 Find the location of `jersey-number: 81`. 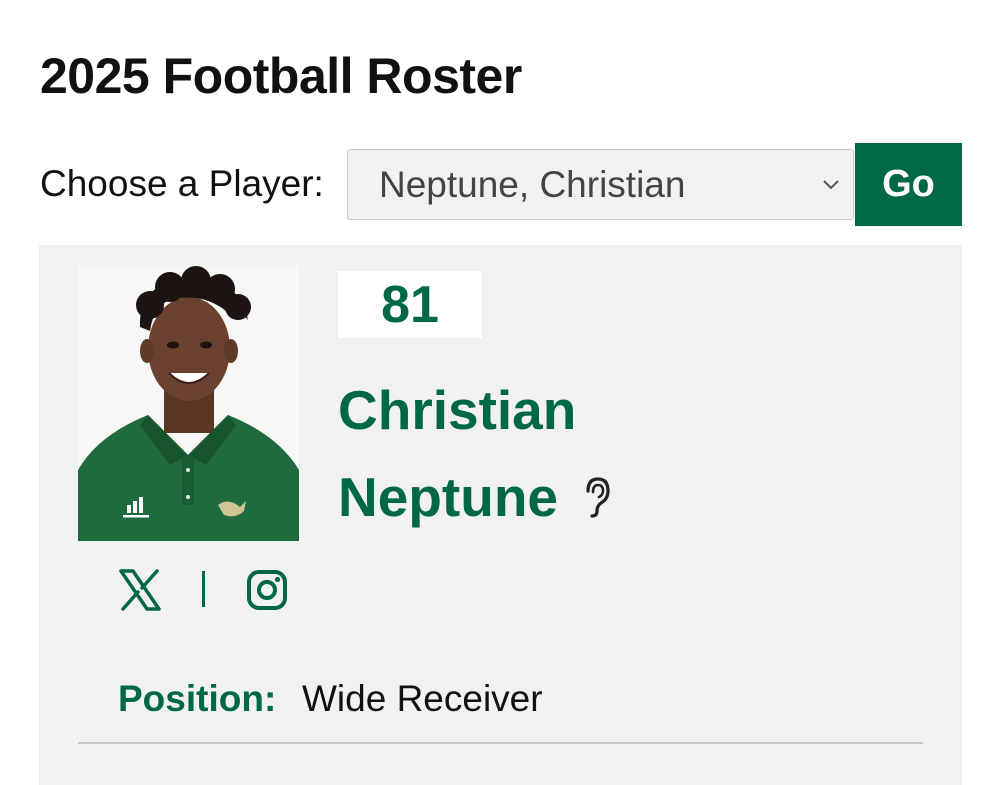

jersey-number: 81 is located at coordinates (410, 304).